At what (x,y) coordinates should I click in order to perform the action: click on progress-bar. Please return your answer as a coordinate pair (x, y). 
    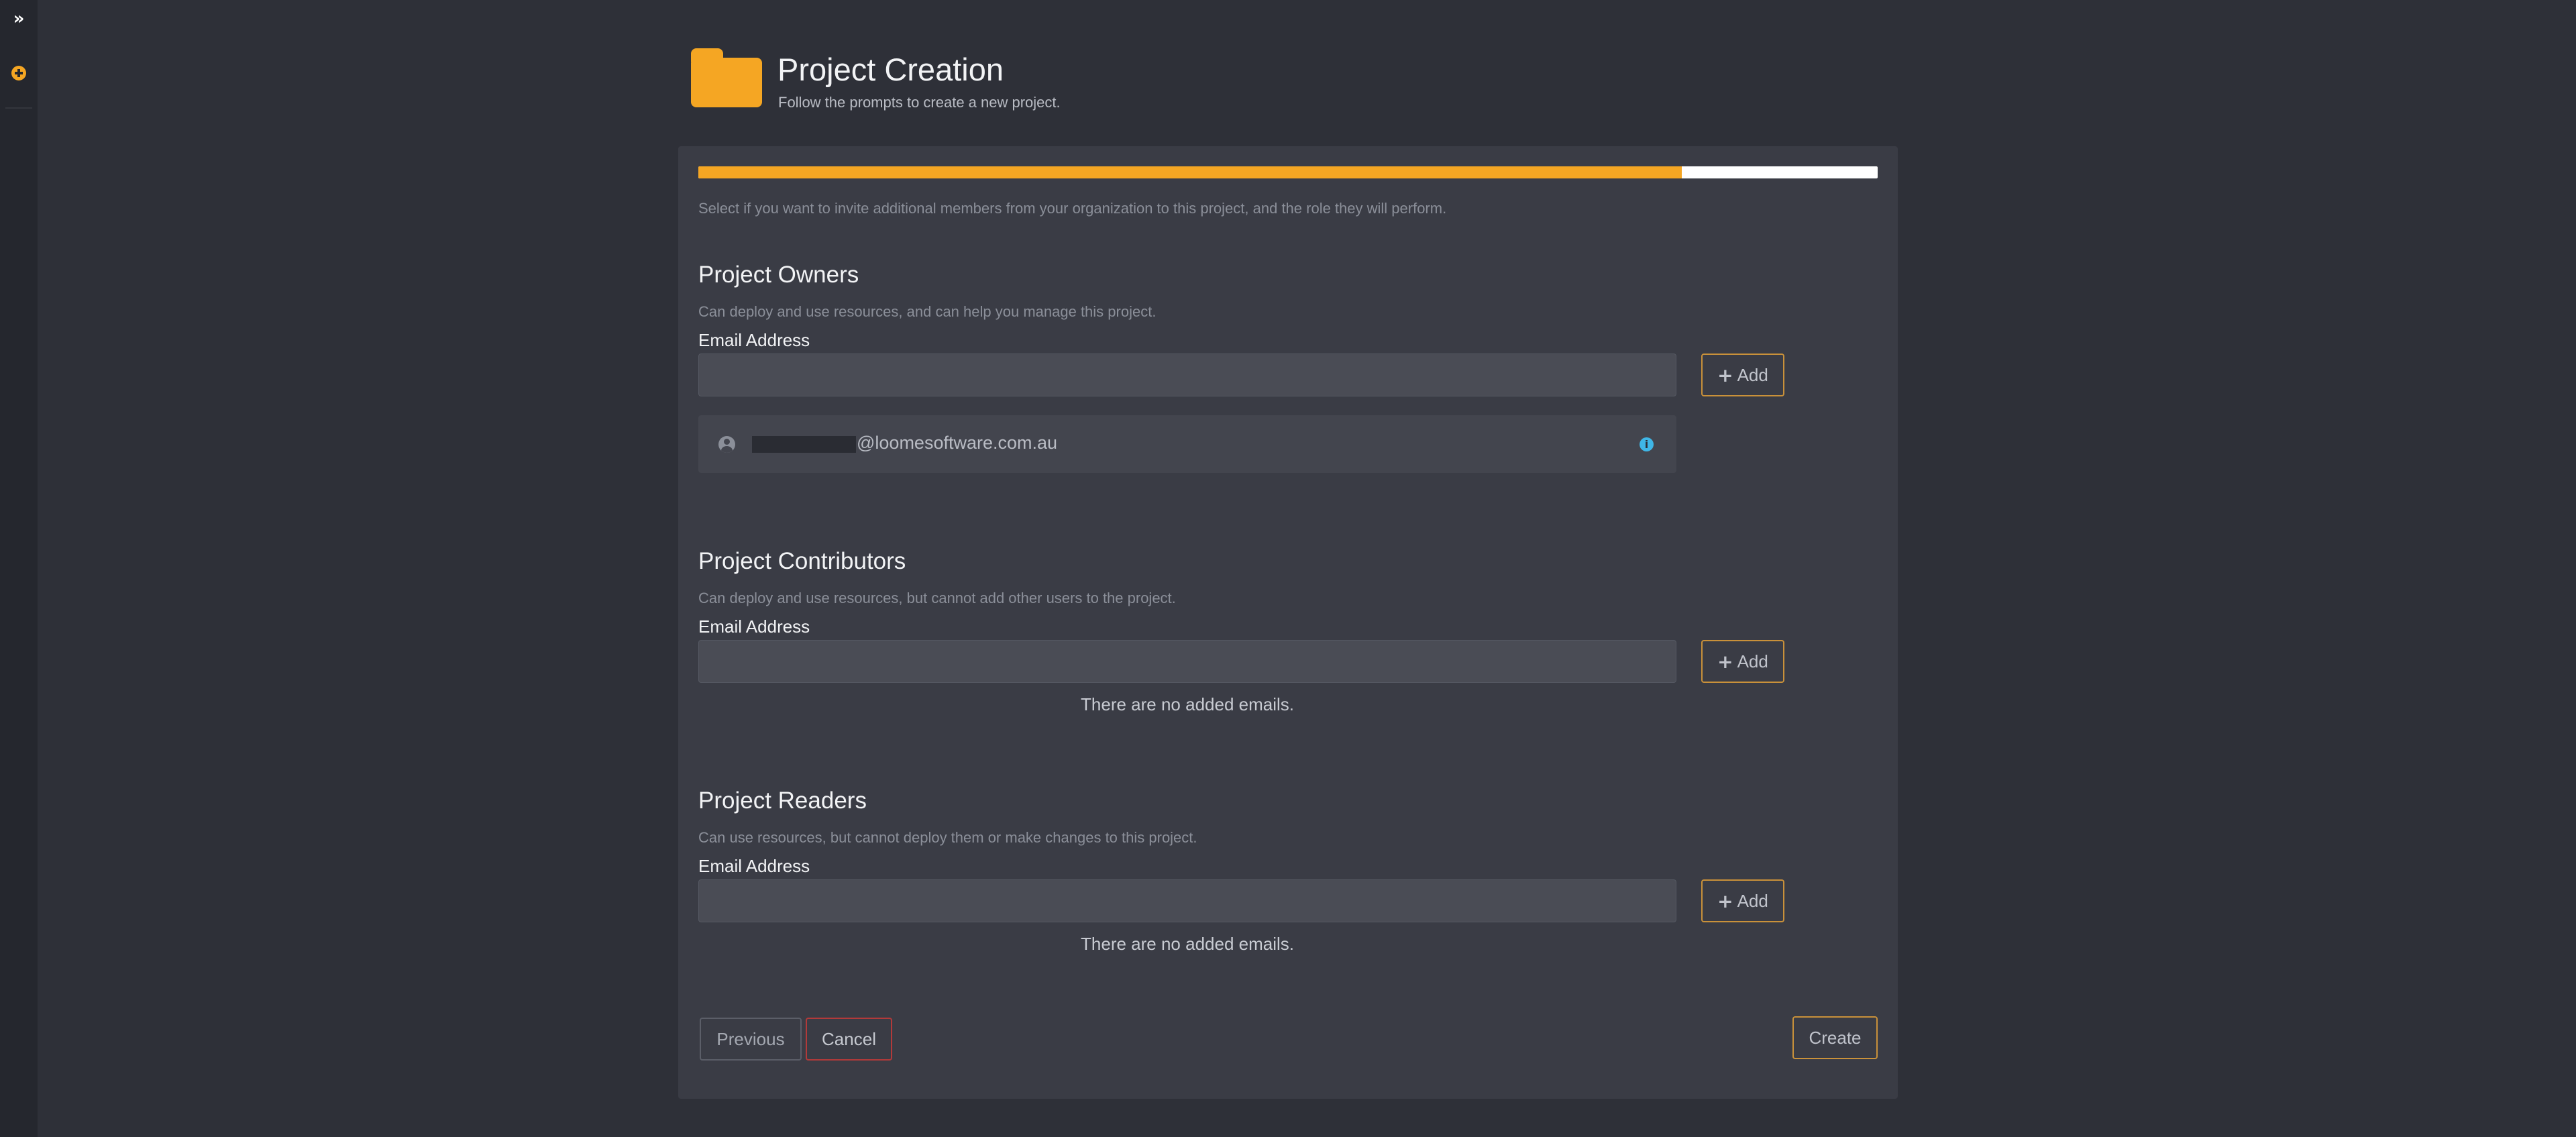
    Looking at the image, I should click on (1288, 172).